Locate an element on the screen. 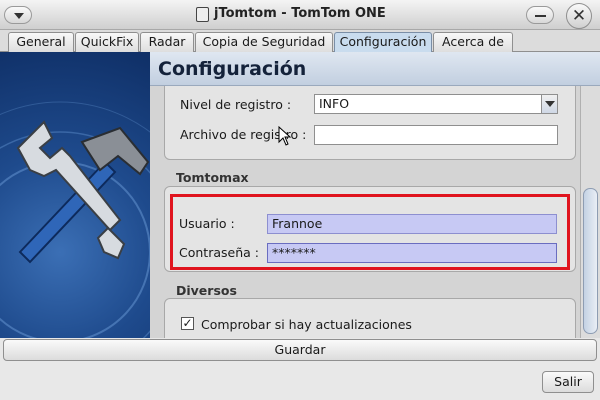 Image resolution: width=600 pixels, height=400 pixels. window-menu-button is located at coordinates (18, 15).